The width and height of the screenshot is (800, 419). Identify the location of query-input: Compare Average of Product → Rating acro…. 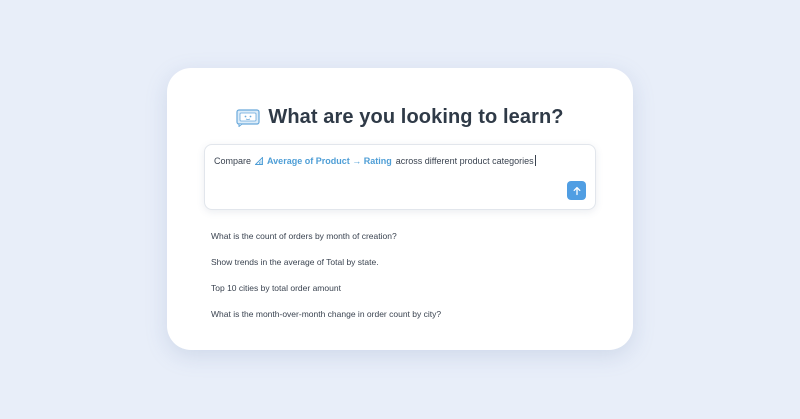
(400, 177).